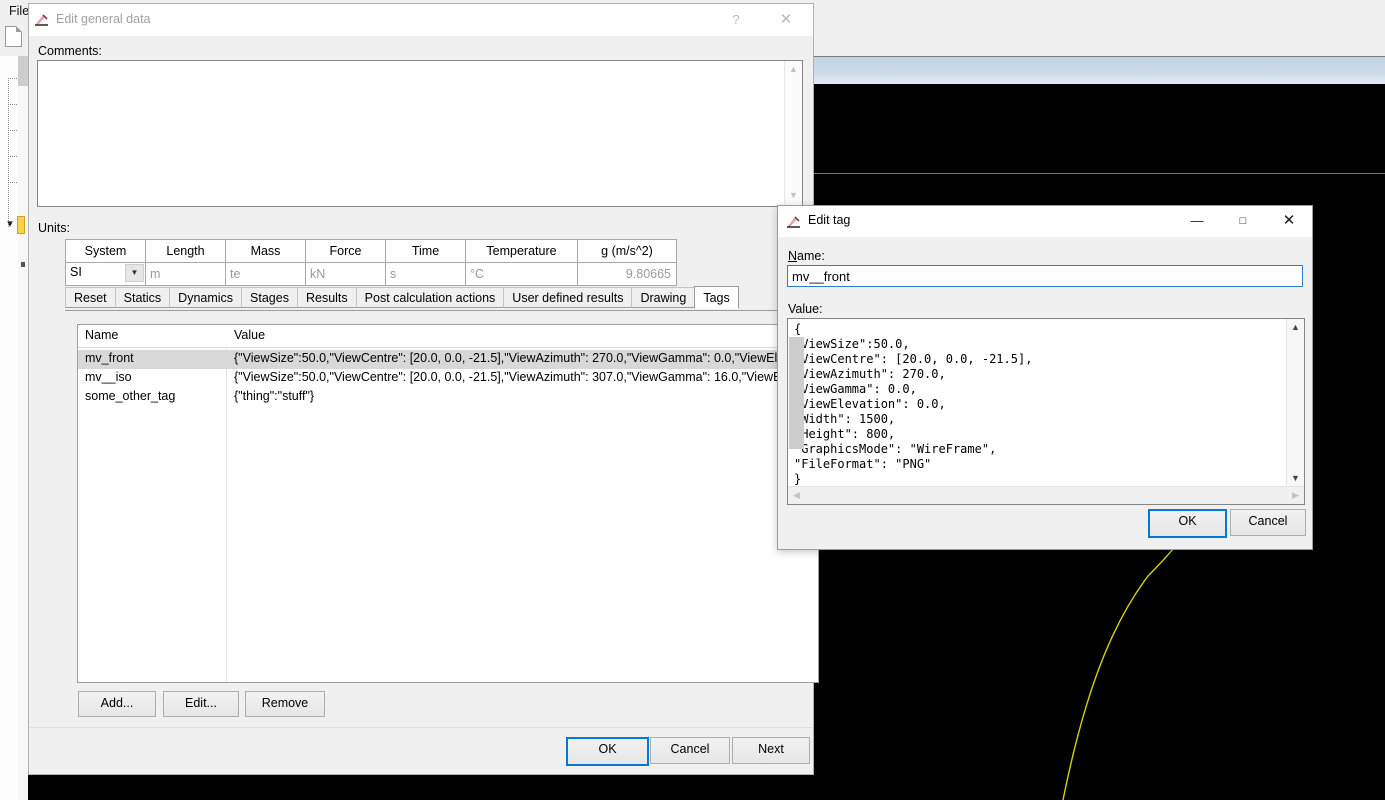  Describe the element at coordinates (627, 274) in the screenshot. I see `units-gravity-value: 9.80665` at that location.